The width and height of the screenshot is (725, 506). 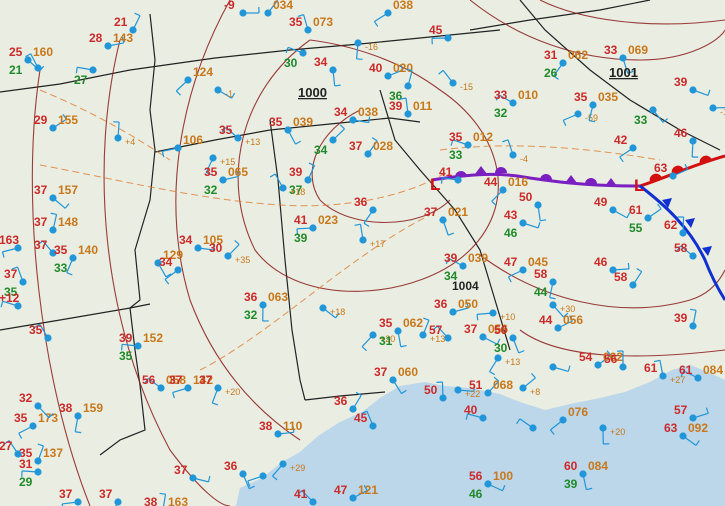 I want to click on station-dewpoint: 31, so click(x=386, y=341).